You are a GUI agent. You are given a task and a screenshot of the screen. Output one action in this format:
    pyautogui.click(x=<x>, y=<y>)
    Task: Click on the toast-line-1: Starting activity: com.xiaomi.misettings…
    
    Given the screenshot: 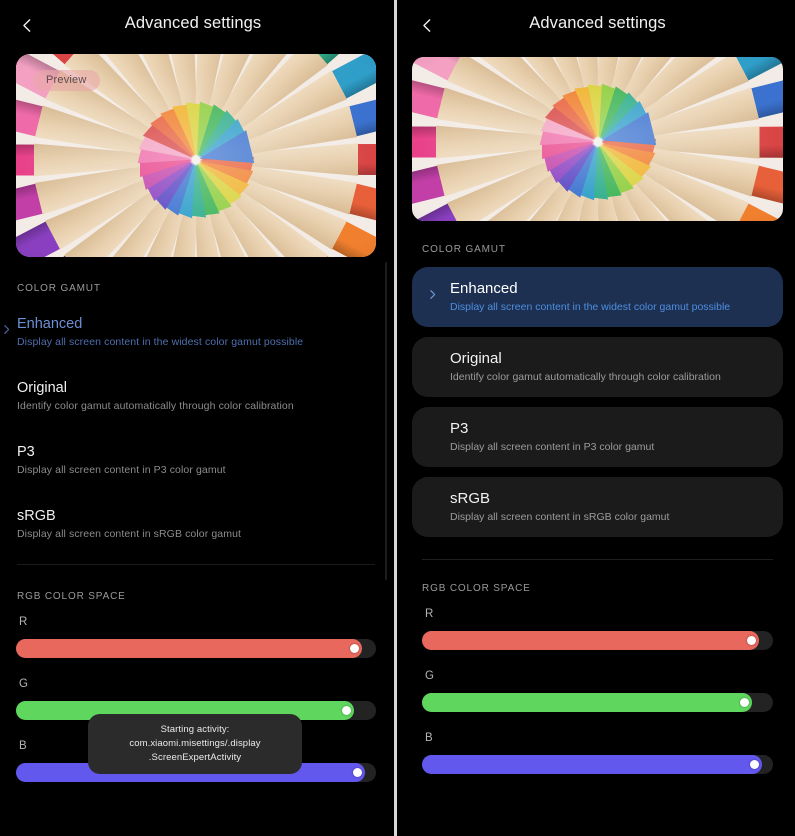 What is the action you would take?
    pyautogui.click(x=195, y=736)
    